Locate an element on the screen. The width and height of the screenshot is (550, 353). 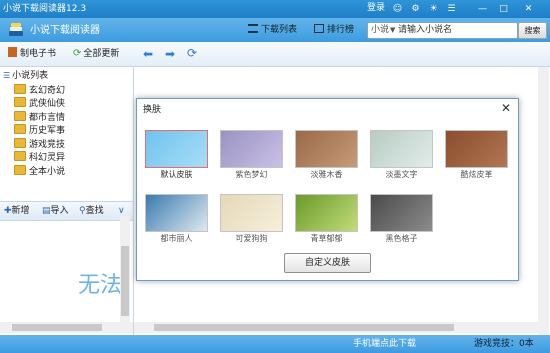
skin-label: 可爱狗狗 is located at coordinates (251, 238).